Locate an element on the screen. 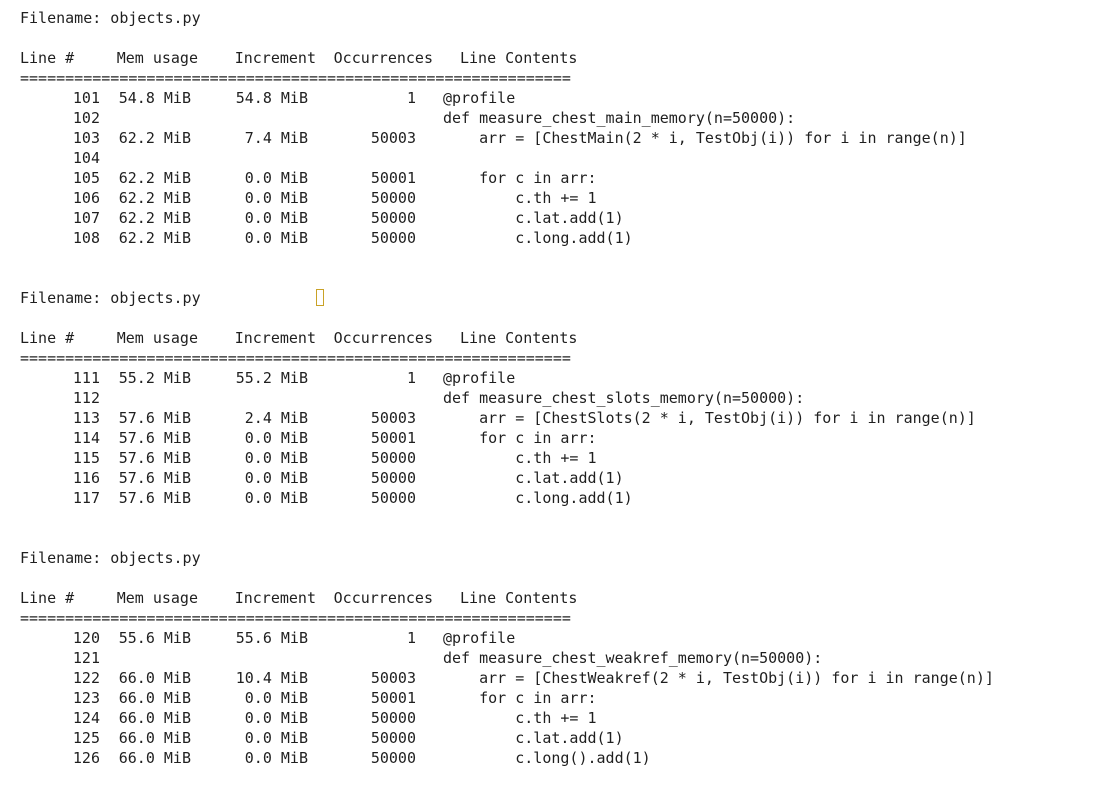  line-number: 114 is located at coordinates (86, 438).